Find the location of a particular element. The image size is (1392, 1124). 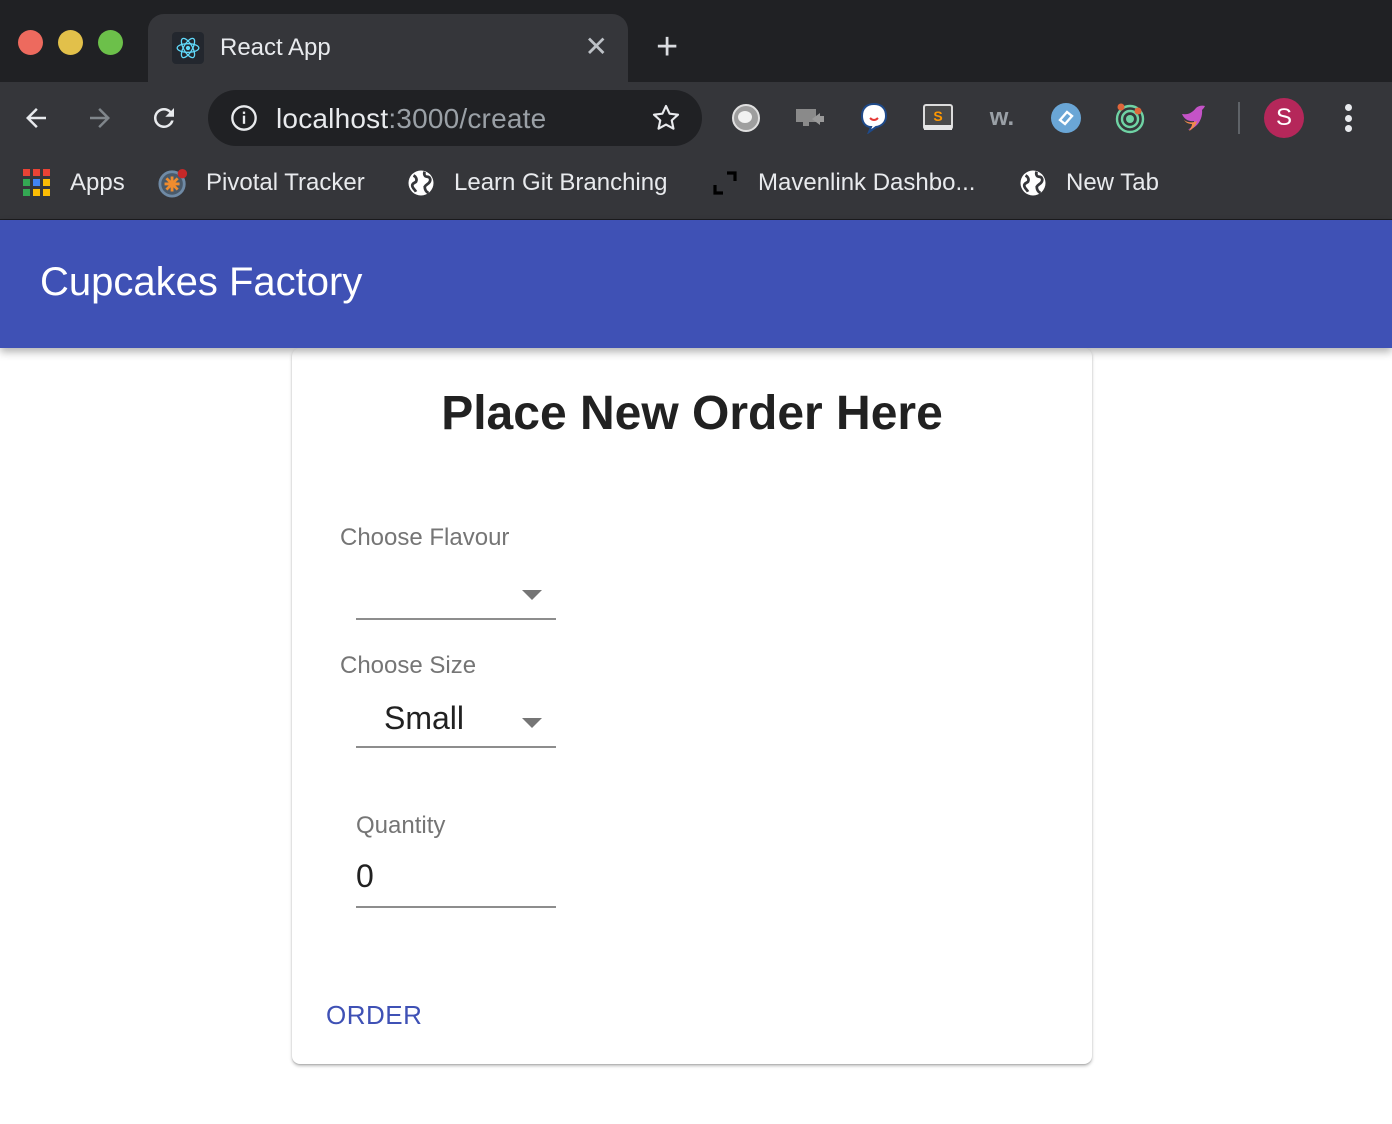

flavour-label: Choose Flavour is located at coordinates (425, 537).